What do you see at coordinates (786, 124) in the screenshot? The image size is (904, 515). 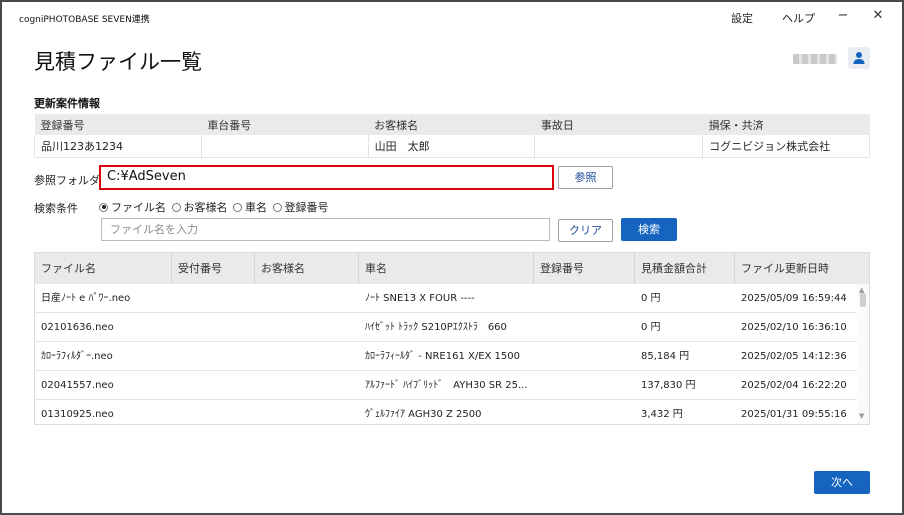 I see `info-header-insurer: 損保・共済` at bounding box center [786, 124].